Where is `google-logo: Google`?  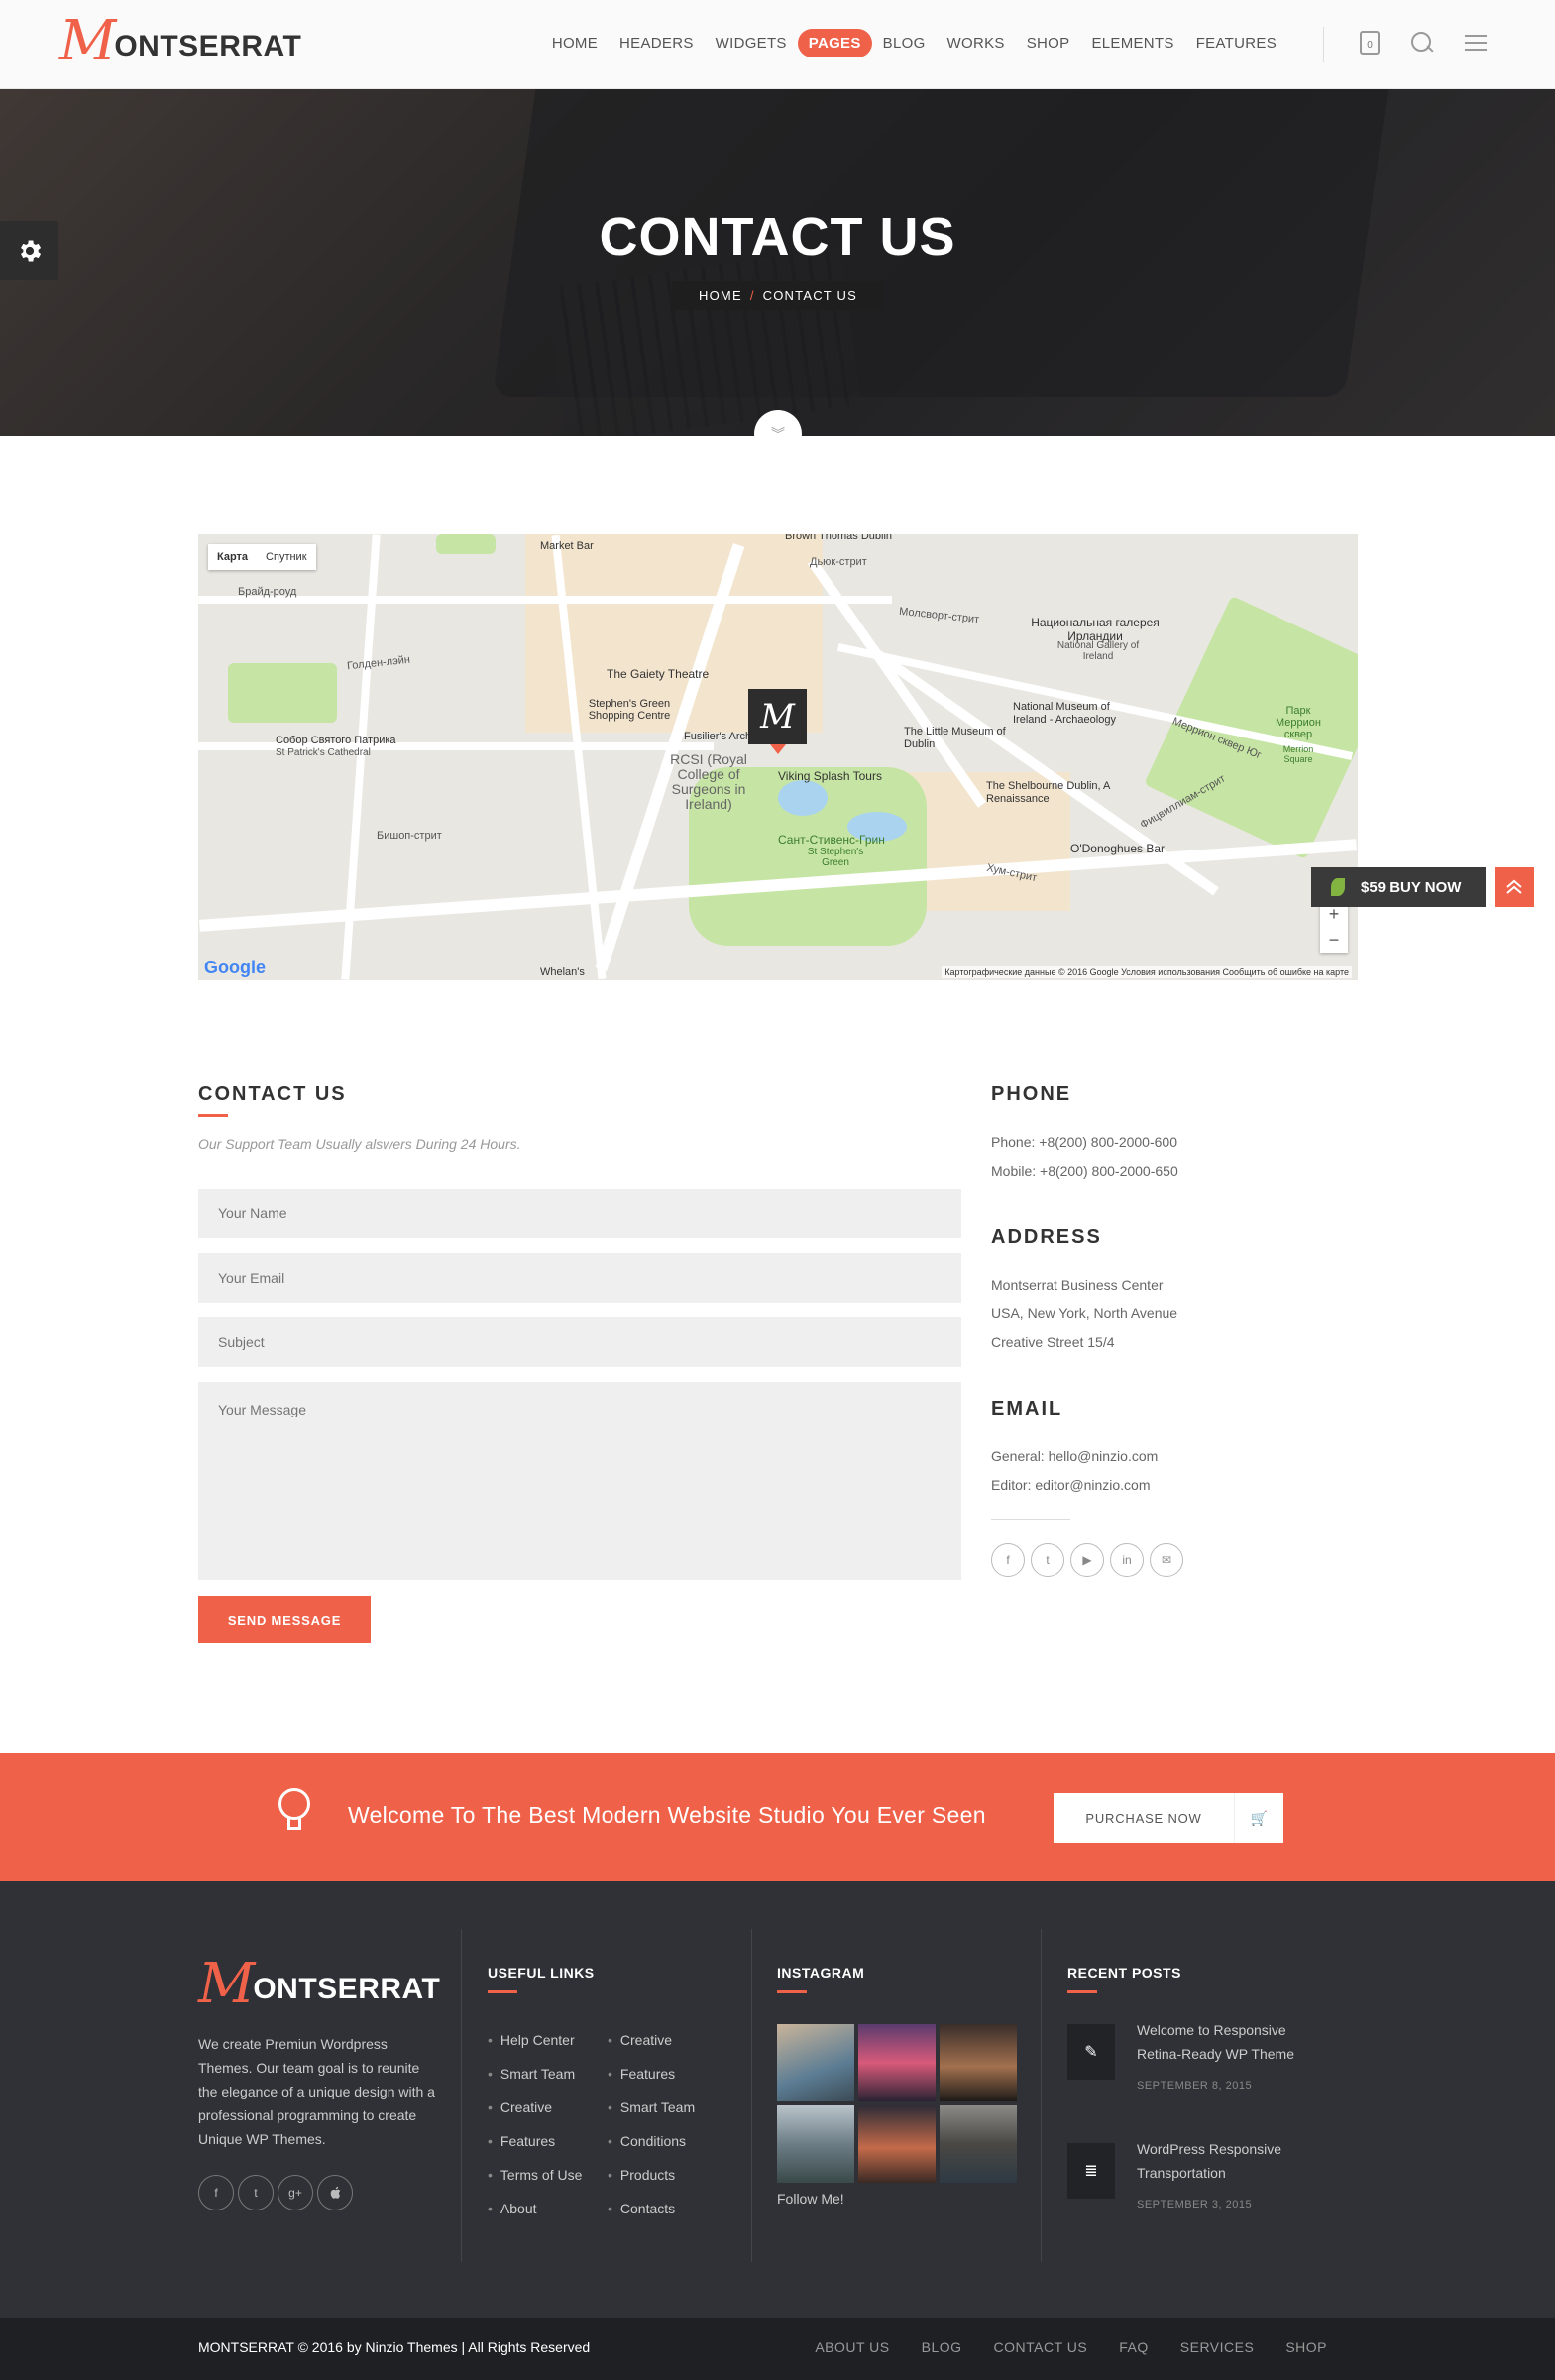 google-logo: Google is located at coordinates (235, 967).